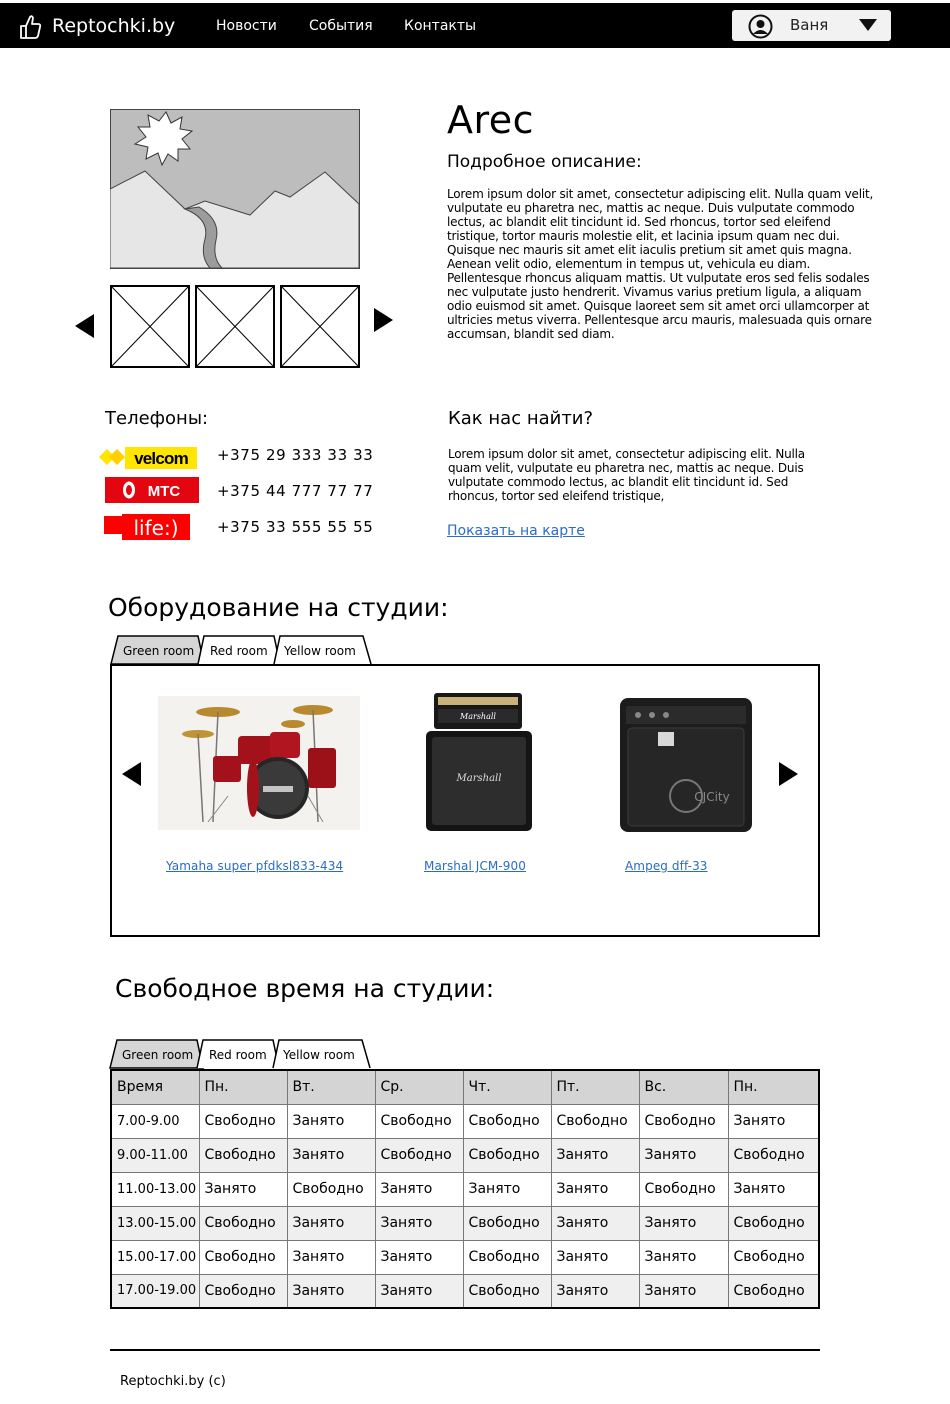 The height and width of the screenshot is (1404, 950). What do you see at coordinates (295, 491) in the screenshot?
I see `phone-number-mts: +375 44 777 77 77` at bounding box center [295, 491].